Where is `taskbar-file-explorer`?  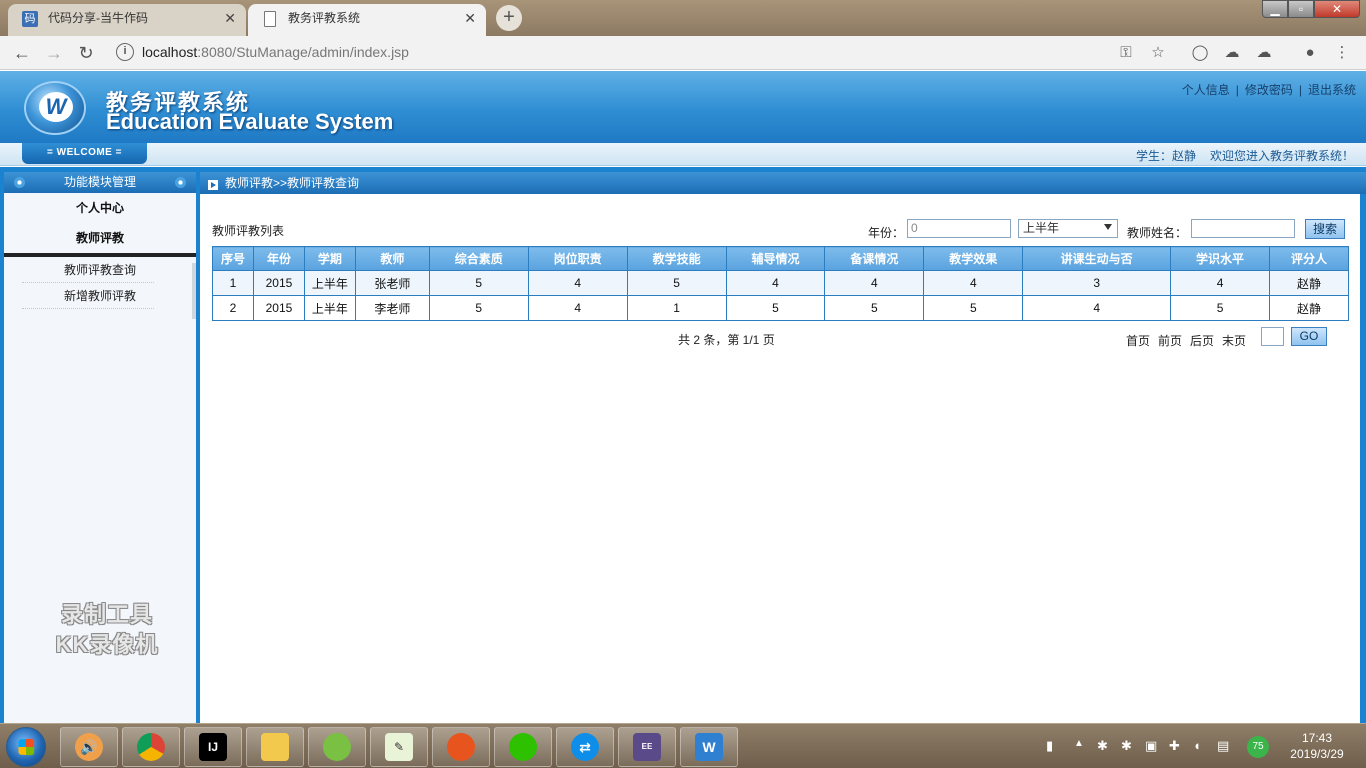 taskbar-file-explorer is located at coordinates (275, 747).